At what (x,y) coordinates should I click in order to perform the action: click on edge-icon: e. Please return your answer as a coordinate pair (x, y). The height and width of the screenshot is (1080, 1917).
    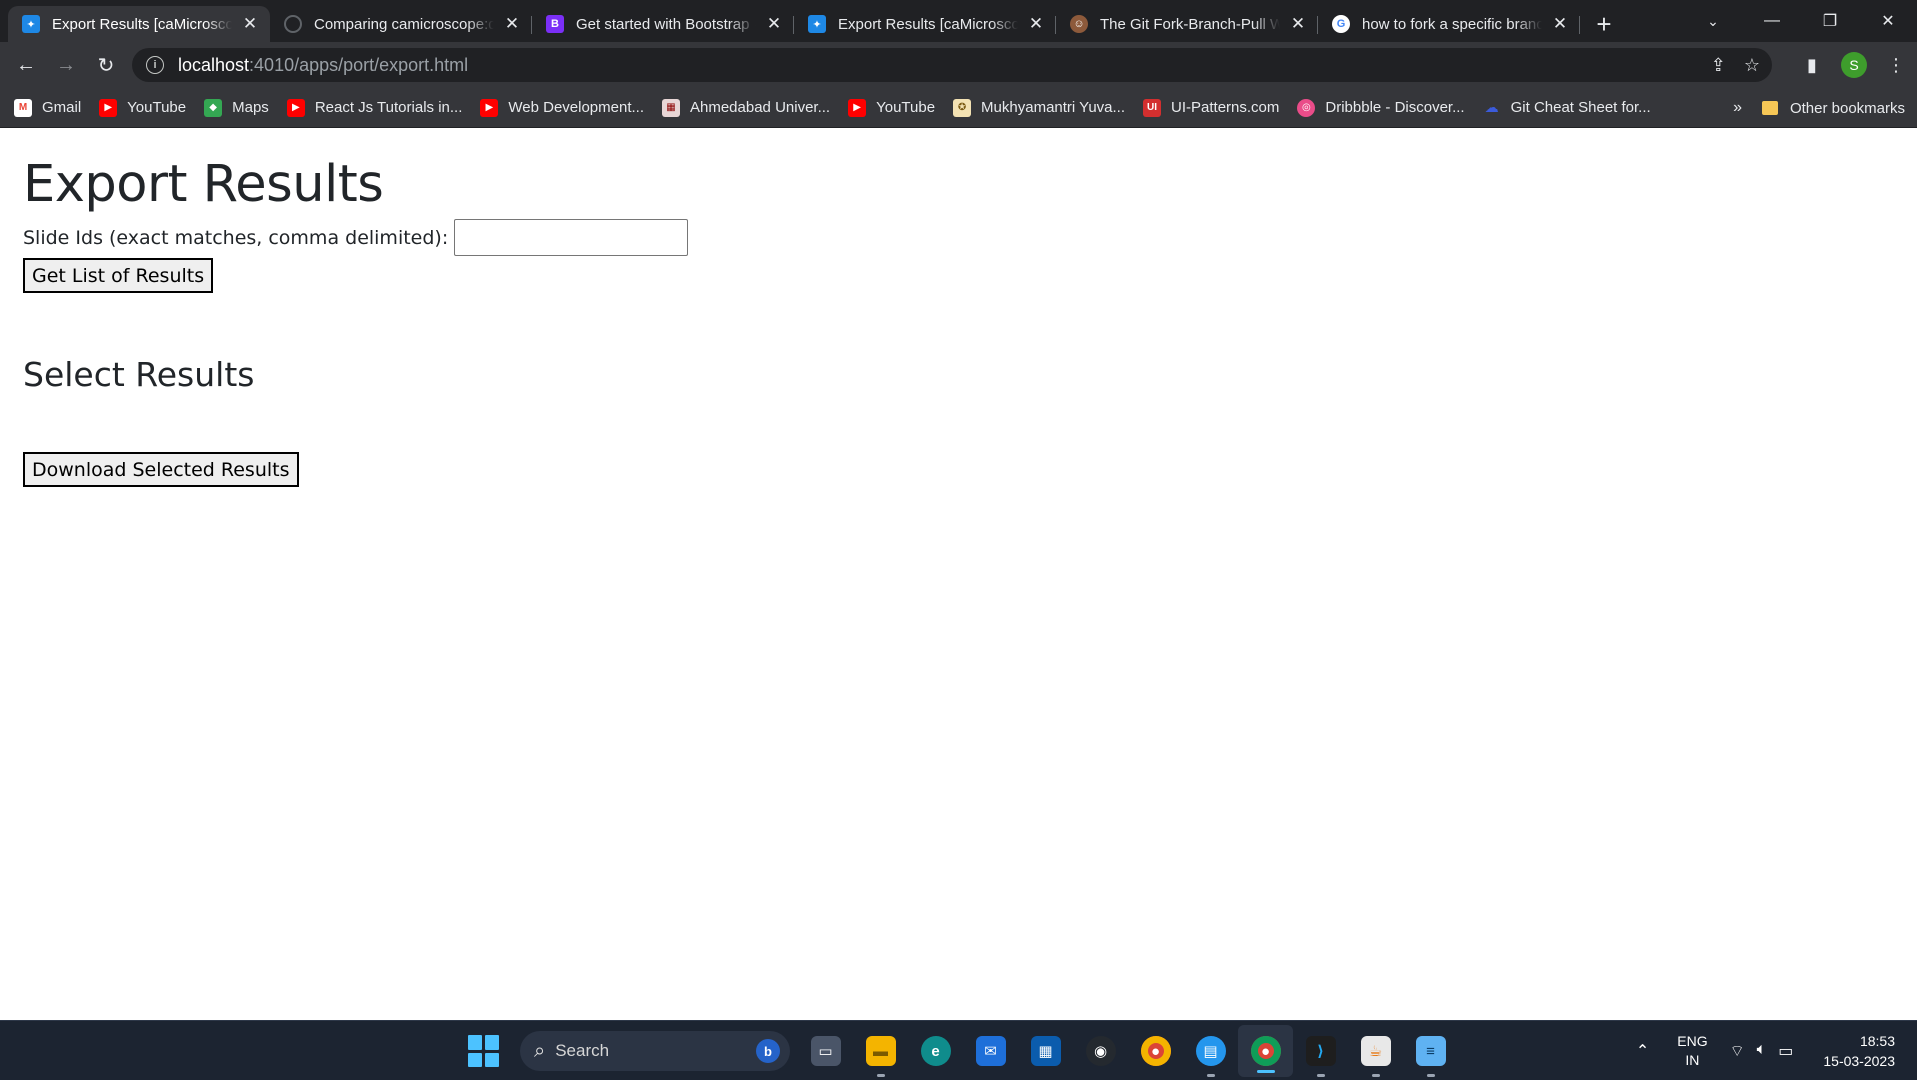
    Looking at the image, I should click on (935, 1050).